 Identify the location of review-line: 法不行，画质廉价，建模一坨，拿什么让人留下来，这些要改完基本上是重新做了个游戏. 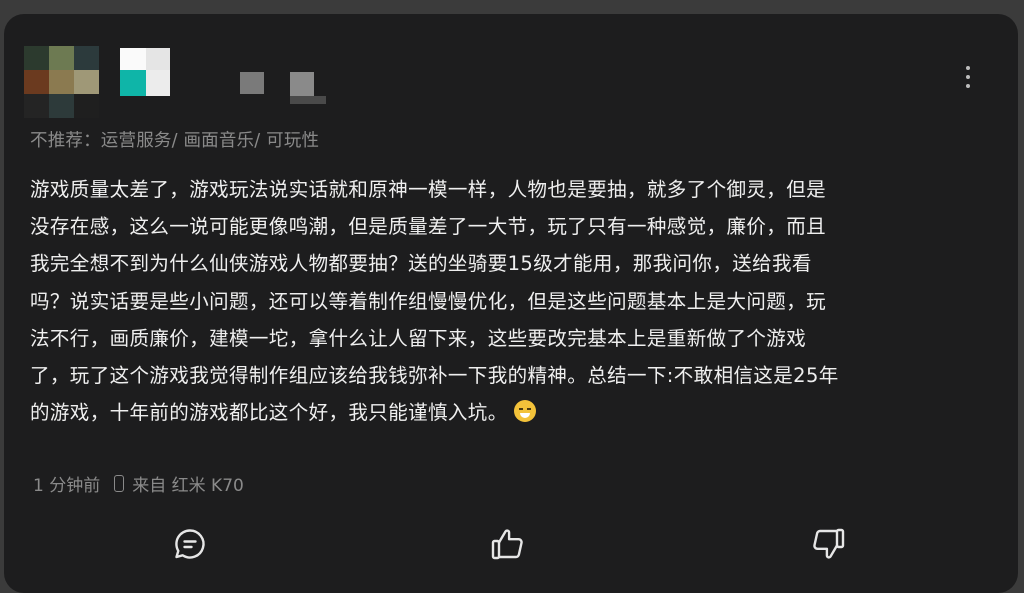
(418, 338).